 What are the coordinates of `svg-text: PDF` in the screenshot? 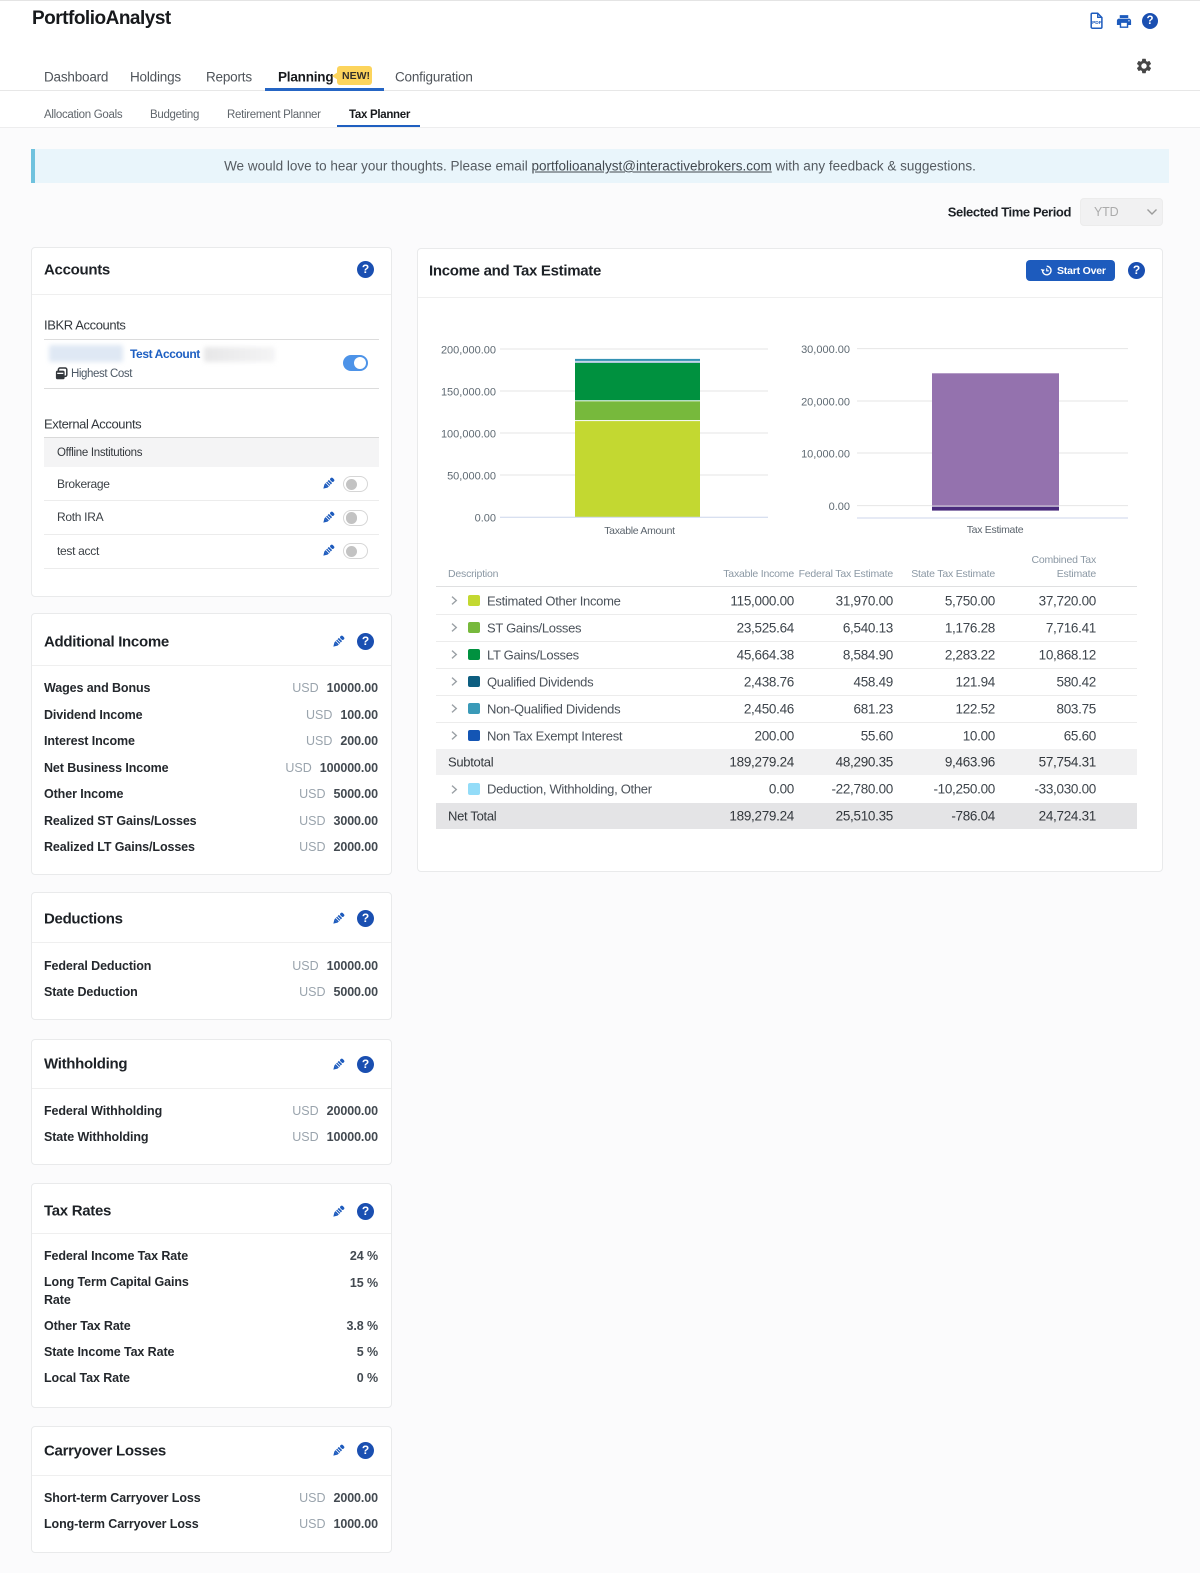 It's located at (1097, 23).